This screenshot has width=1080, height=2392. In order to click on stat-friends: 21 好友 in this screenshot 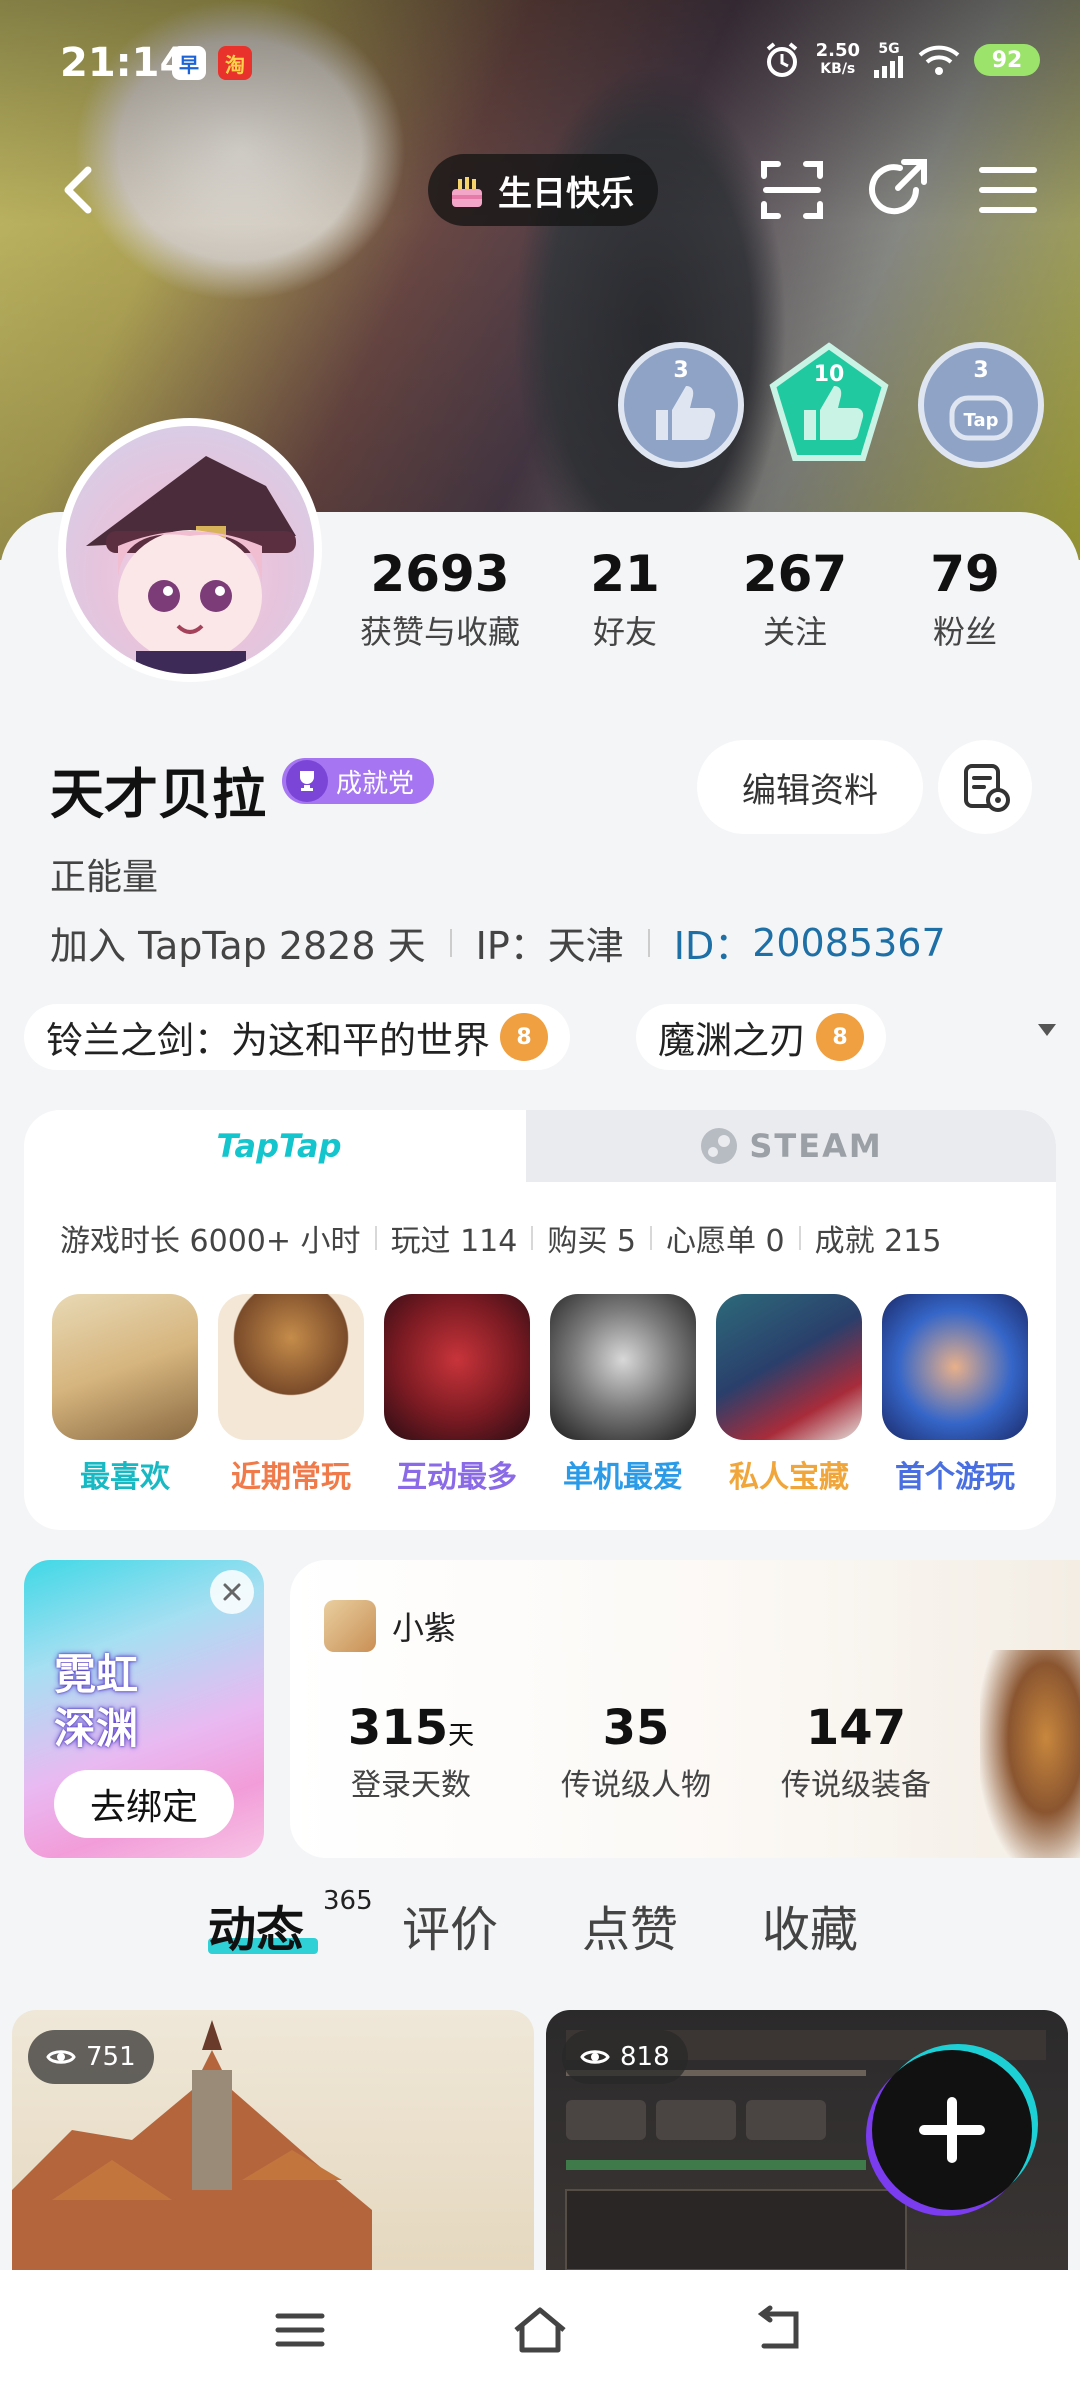, I will do `click(625, 600)`.